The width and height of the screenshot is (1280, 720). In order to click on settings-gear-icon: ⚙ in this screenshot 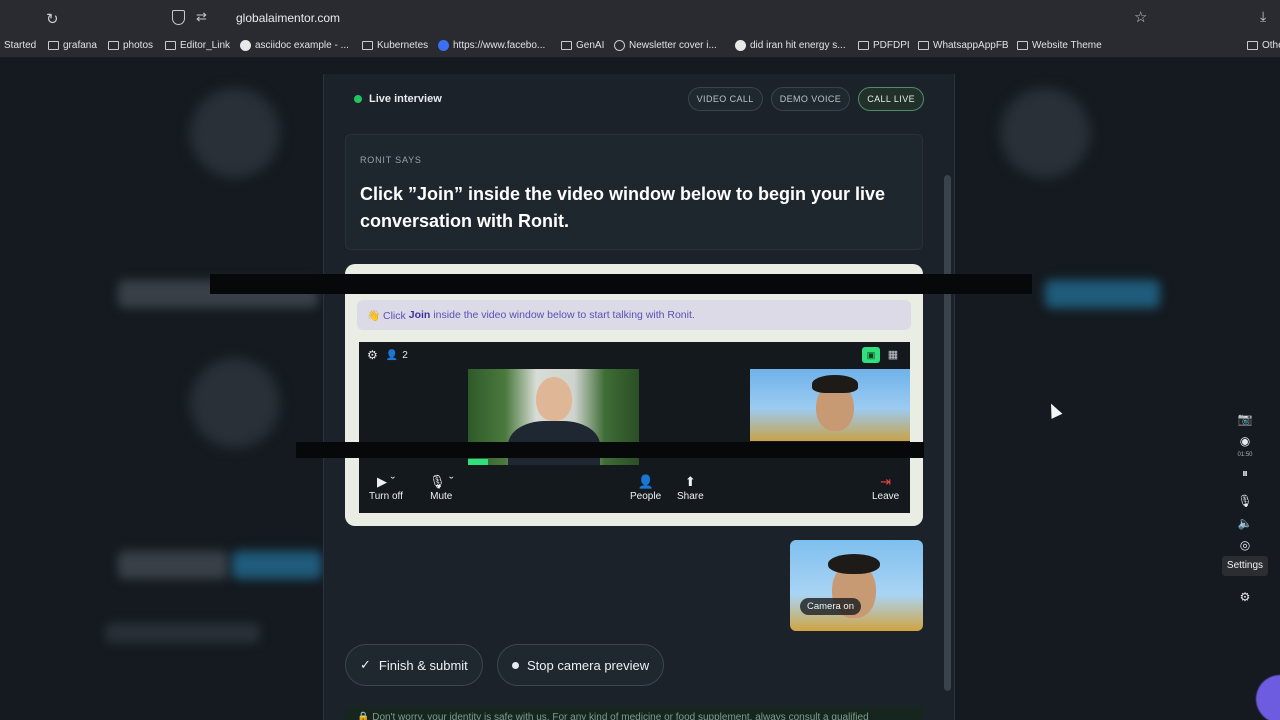, I will do `click(1245, 597)`.